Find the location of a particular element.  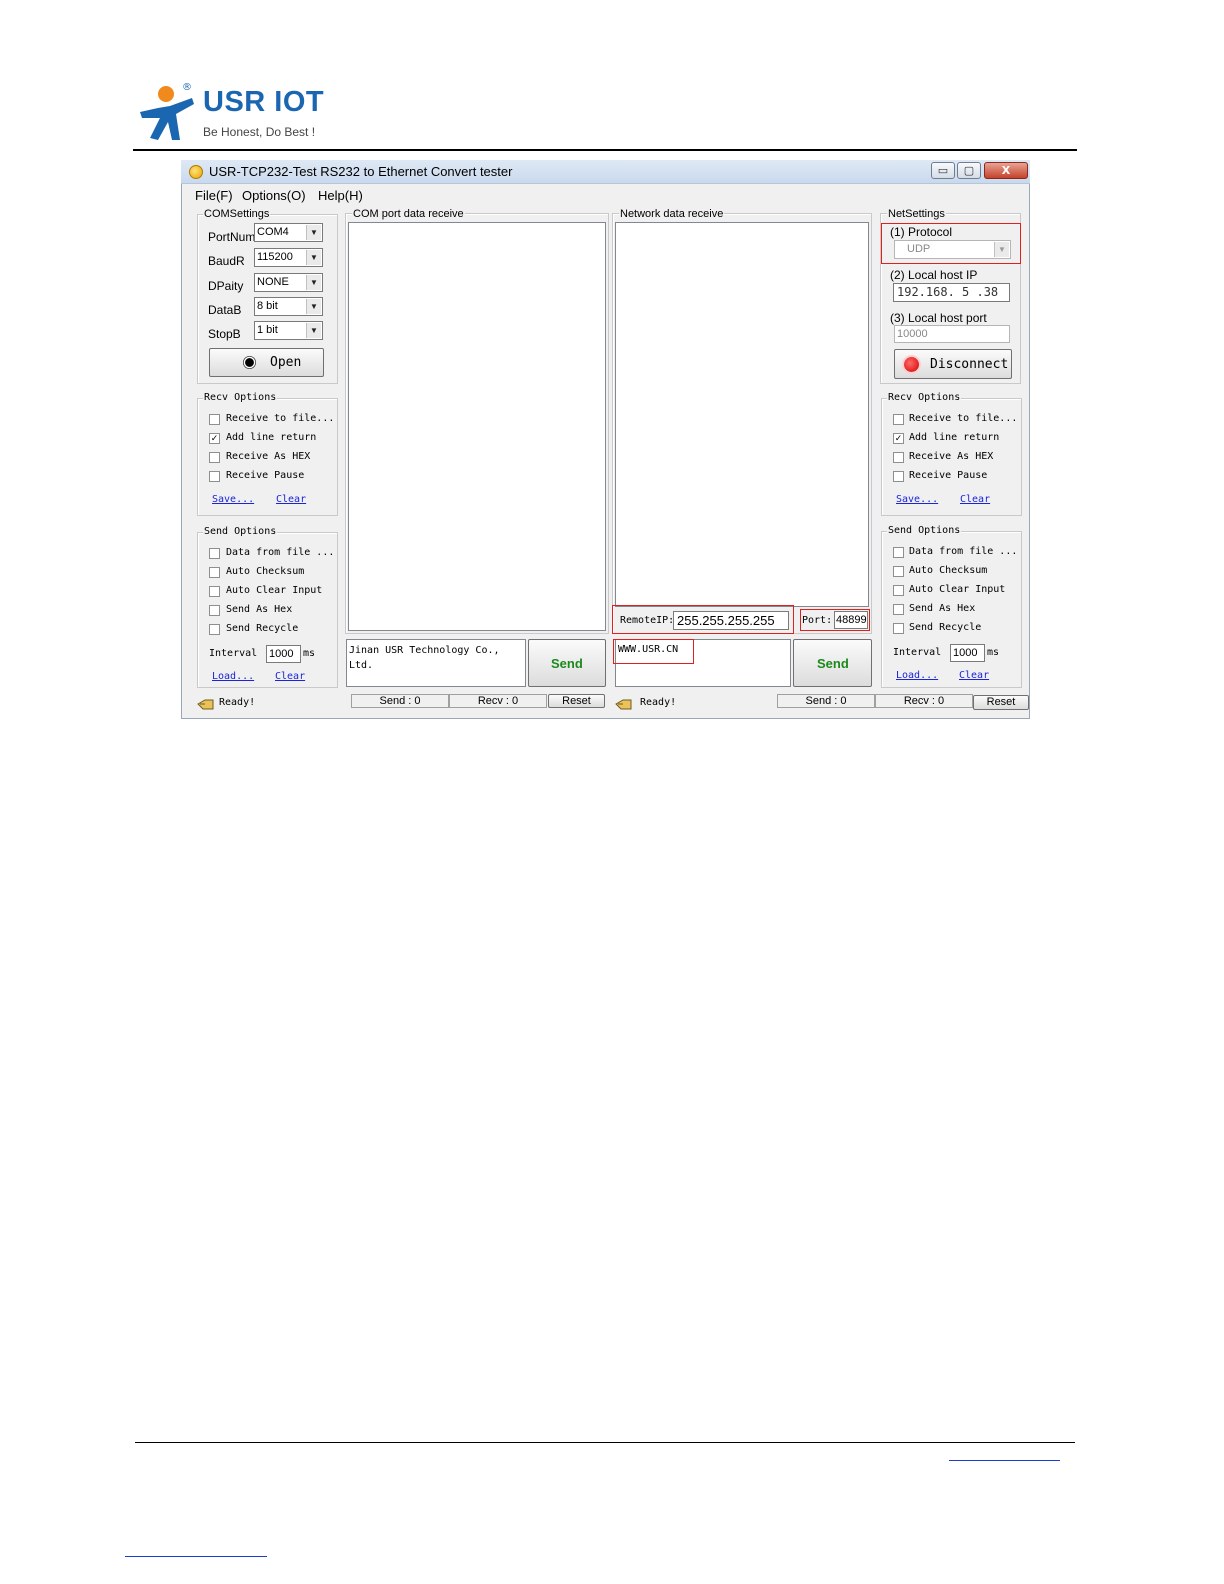

com-send-button: Send is located at coordinates (567, 663).